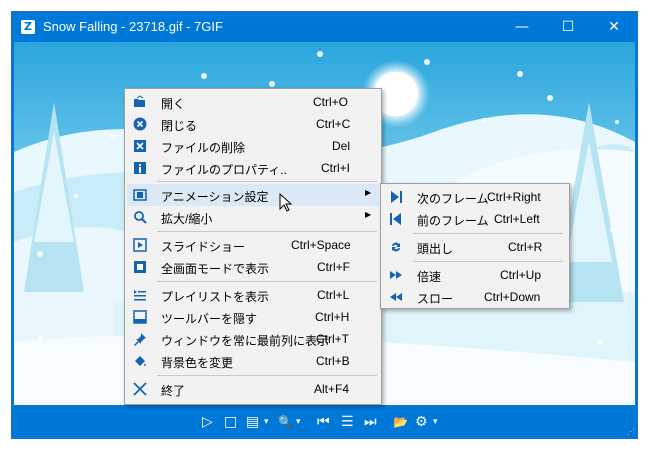 The image size is (648, 450). I want to click on submenu-item-label: スロー, so click(435, 299).